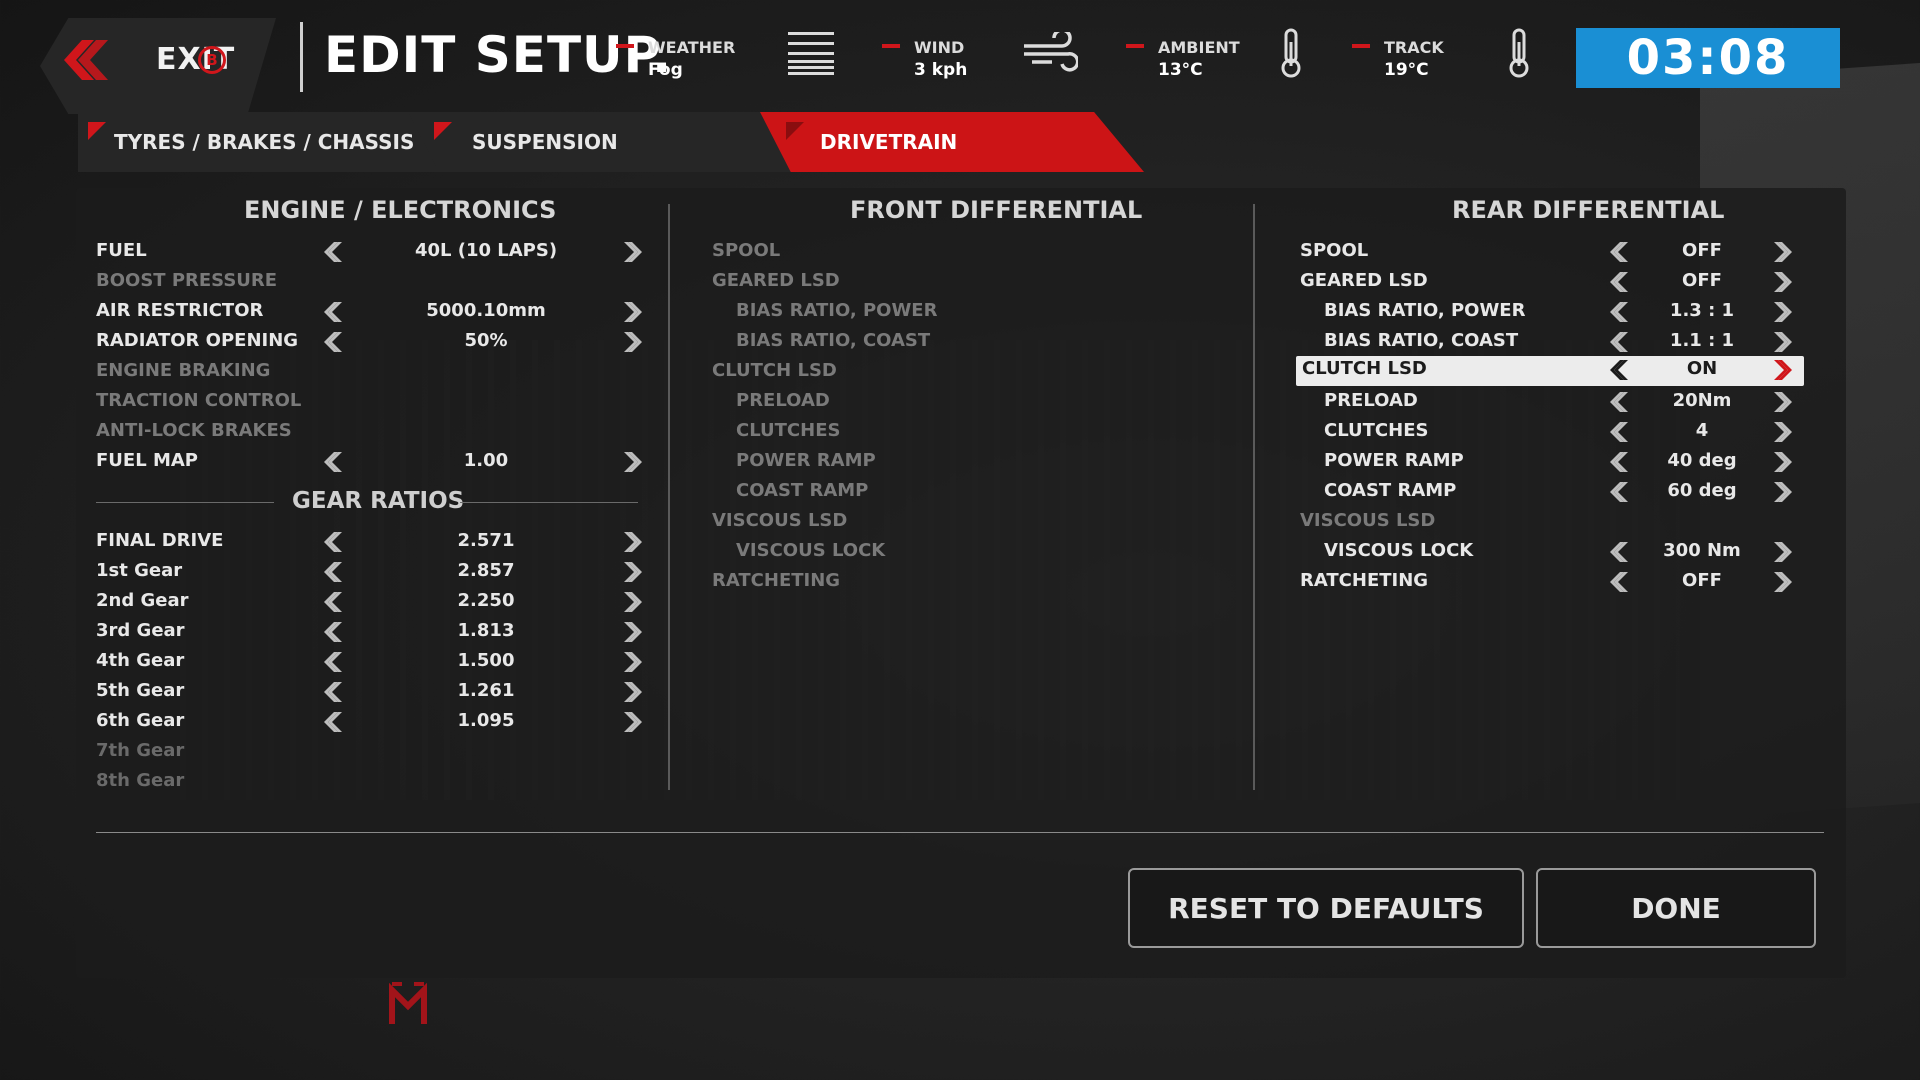 The image size is (1920, 1080). I want to click on setting-row-air-restrictor: AIR RESTRICTOR 5000.10mm, so click(371, 313).